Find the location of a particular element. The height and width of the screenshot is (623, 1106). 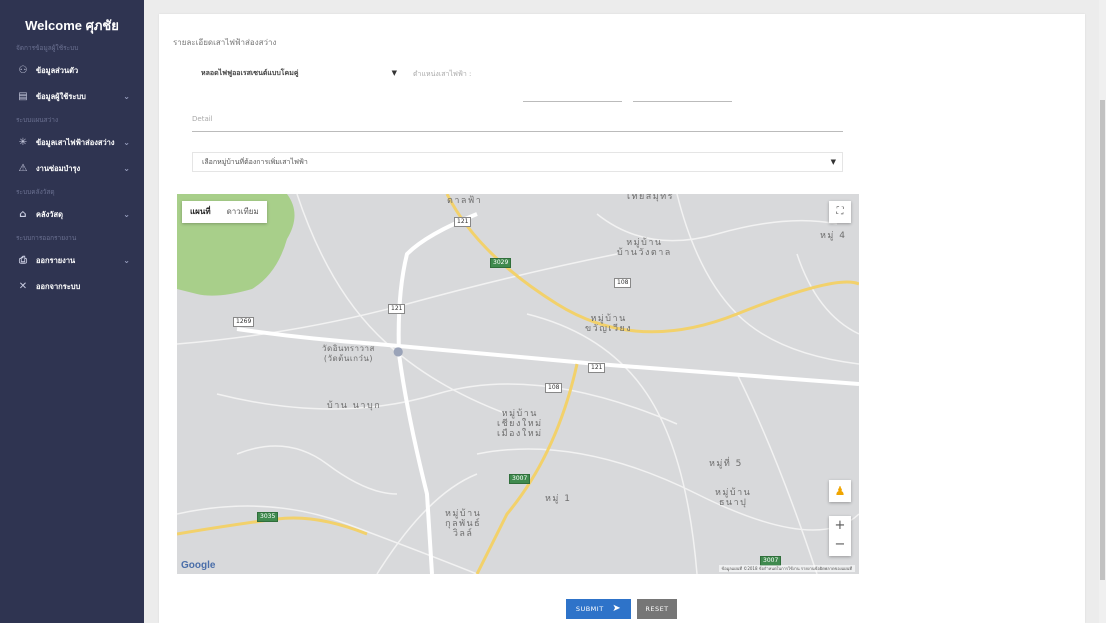

place-label: หมู่ที่ 5 is located at coordinates (726, 464).